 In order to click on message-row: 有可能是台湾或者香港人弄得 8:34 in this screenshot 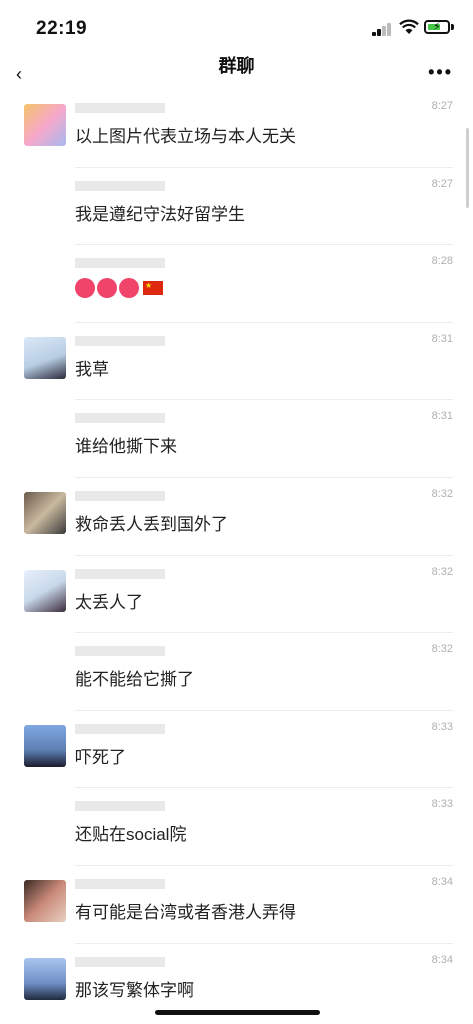, I will do `click(236, 905)`.